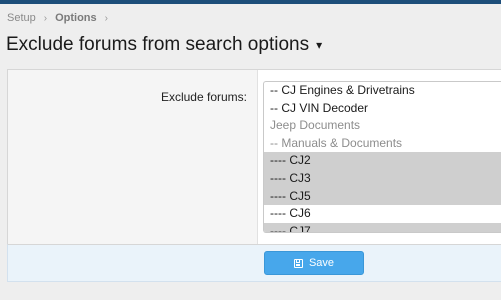 The height and width of the screenshot is (300, 501). I want to click on select-option: ---- CJ7, so click(382, 227).